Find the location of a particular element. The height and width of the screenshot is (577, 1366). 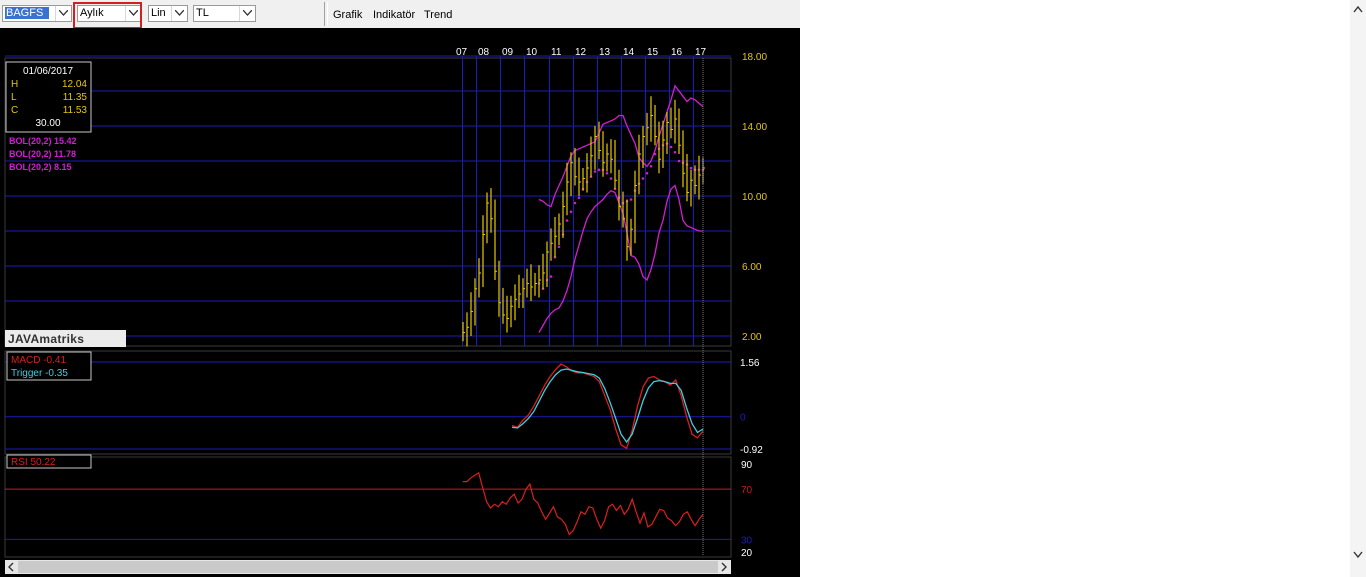

scroll-down-icon is located at coordinates (1358, 555).